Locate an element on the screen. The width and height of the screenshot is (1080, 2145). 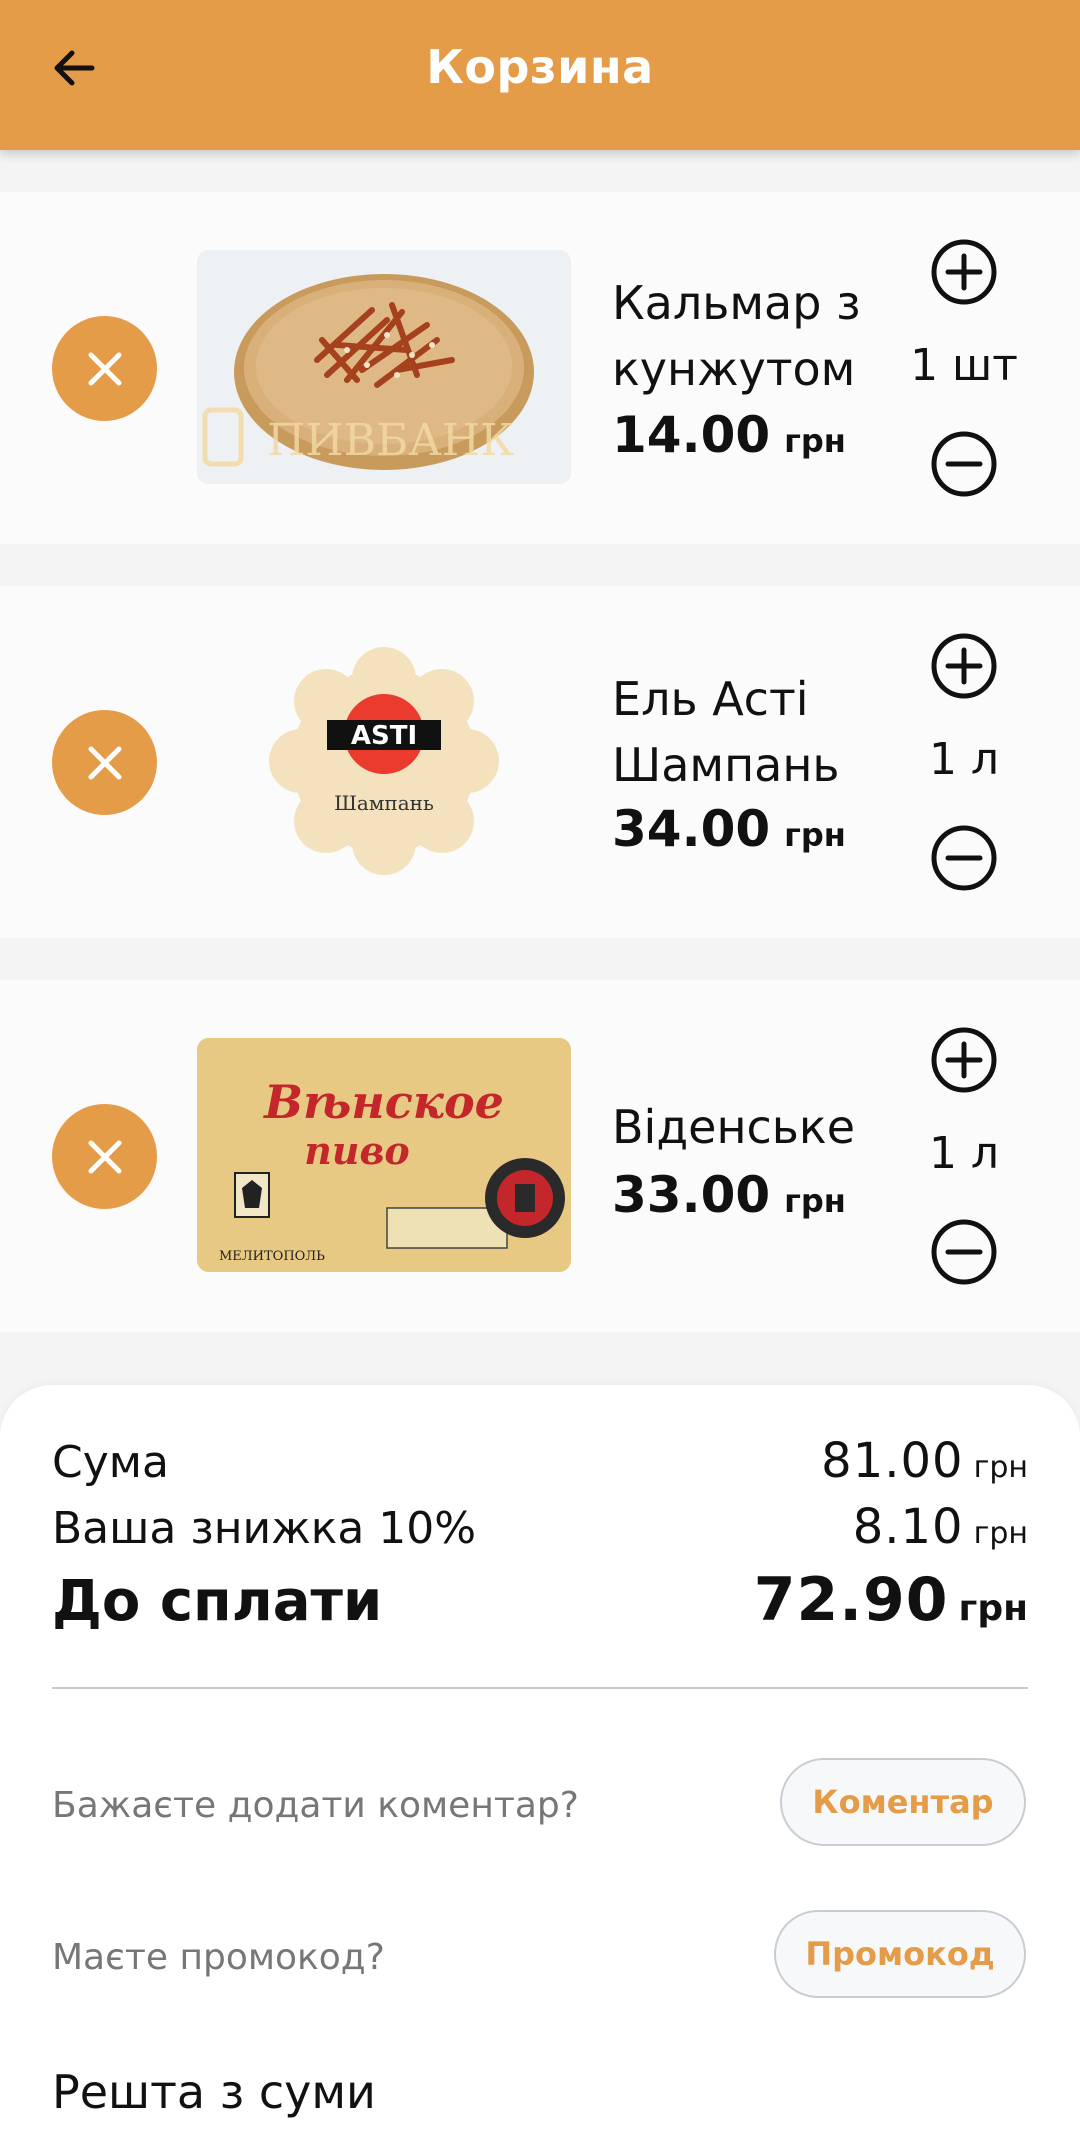
total-value: 72.90 грн is located at coordinates (890, 1600).